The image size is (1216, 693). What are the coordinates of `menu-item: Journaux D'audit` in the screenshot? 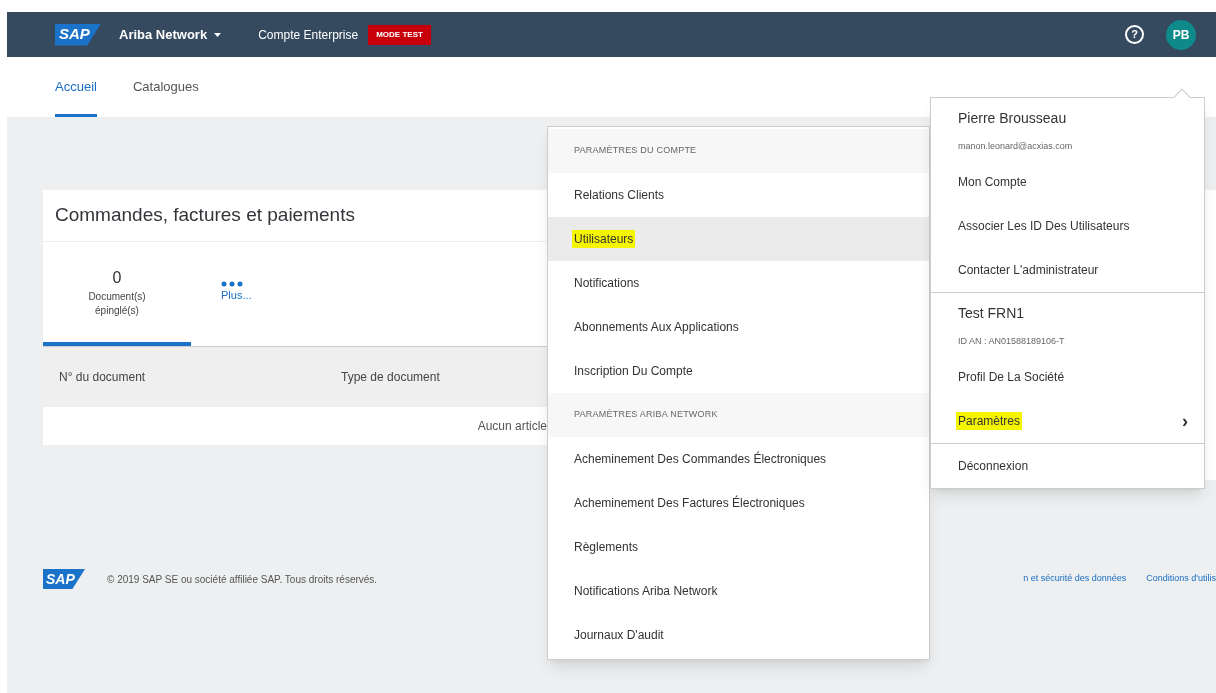 It's located at (738, 635).